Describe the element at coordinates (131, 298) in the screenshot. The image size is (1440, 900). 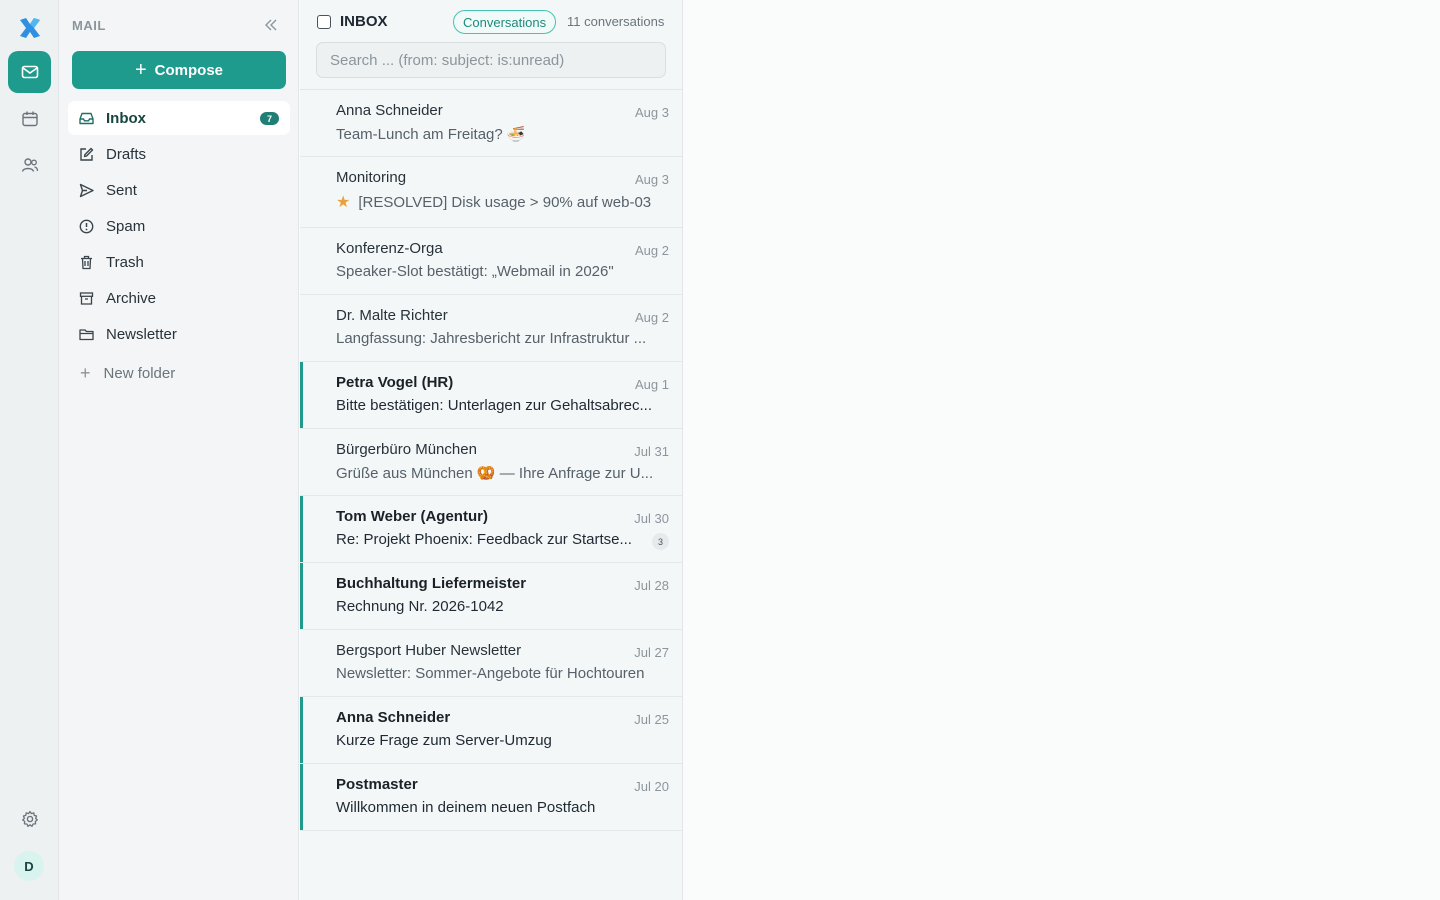
I see `folder-label: Archive` at that location.